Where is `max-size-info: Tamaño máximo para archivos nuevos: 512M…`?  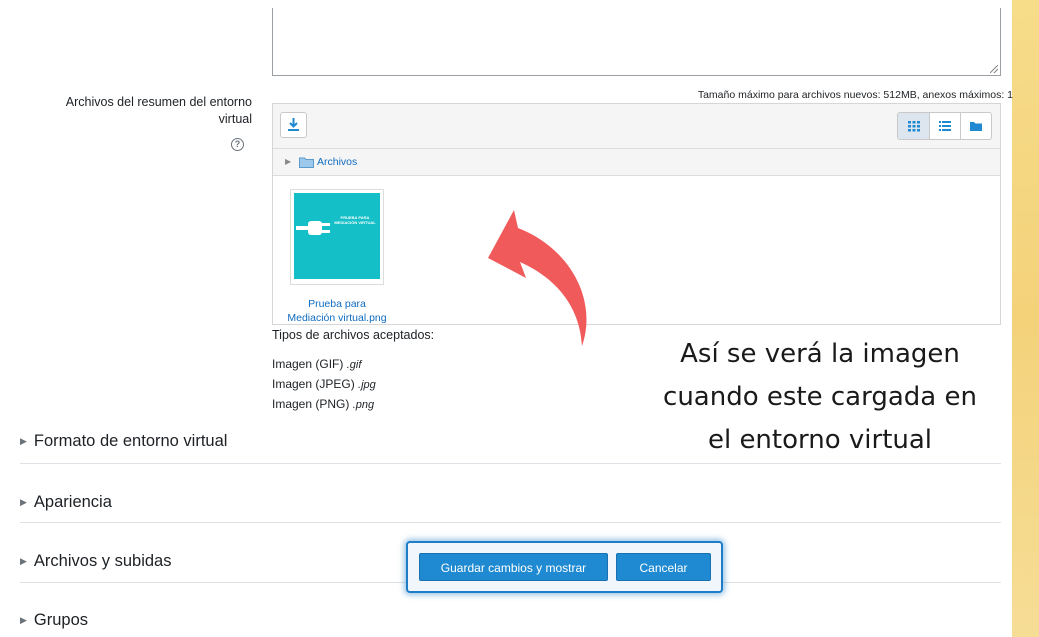 max-size-info: Tamaño máximo para archivos nuevos: 512M… is located at coordinates (855, 95).